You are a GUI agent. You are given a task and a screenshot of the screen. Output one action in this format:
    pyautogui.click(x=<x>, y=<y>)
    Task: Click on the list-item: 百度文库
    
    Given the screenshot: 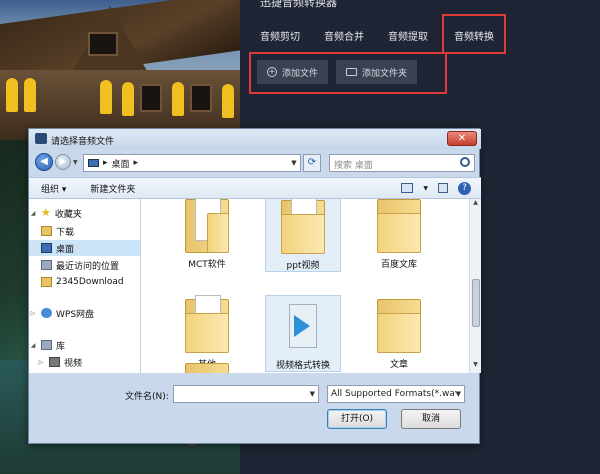 What is the action you would take?
    pyautogui.click(x=399, y=234)
    